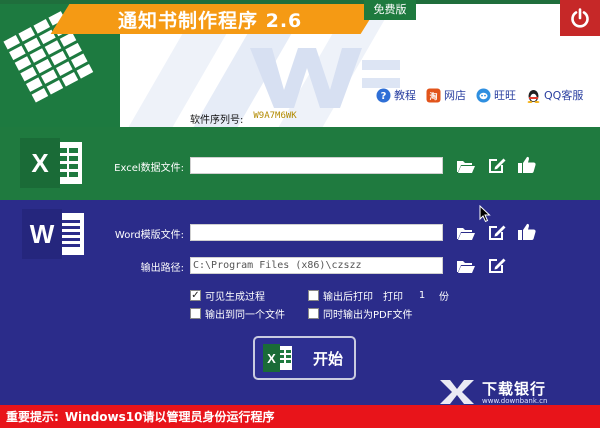 The height and width of the screenshot is (428, 600). Describe the element at coordinates (32, 417) in the screenshot. I see `tip-label: 重要提示:` at that location.